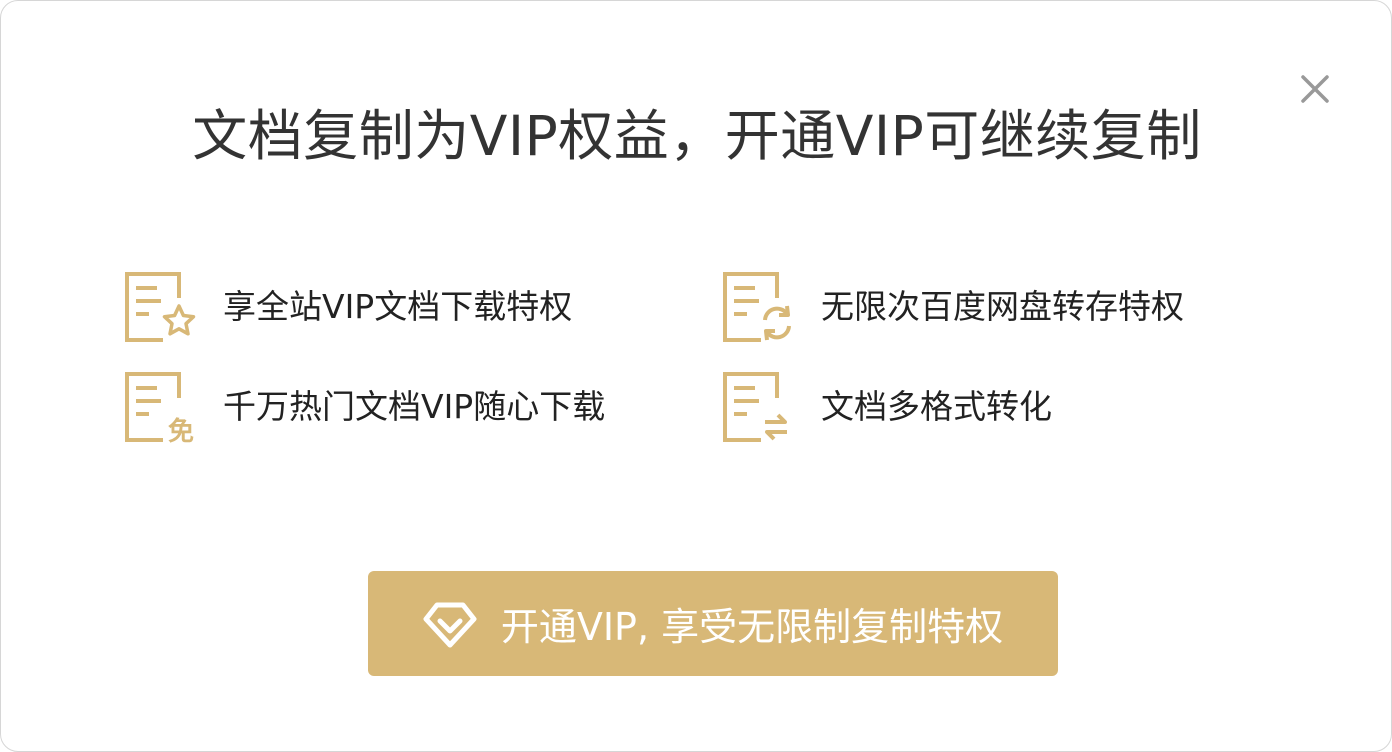 This screenshot has width=1392, height=752. Describe the element at coordinates (414, 406) in the screenshot. I see `feature-label: 千万热门文档VIP随心下载` at that location.